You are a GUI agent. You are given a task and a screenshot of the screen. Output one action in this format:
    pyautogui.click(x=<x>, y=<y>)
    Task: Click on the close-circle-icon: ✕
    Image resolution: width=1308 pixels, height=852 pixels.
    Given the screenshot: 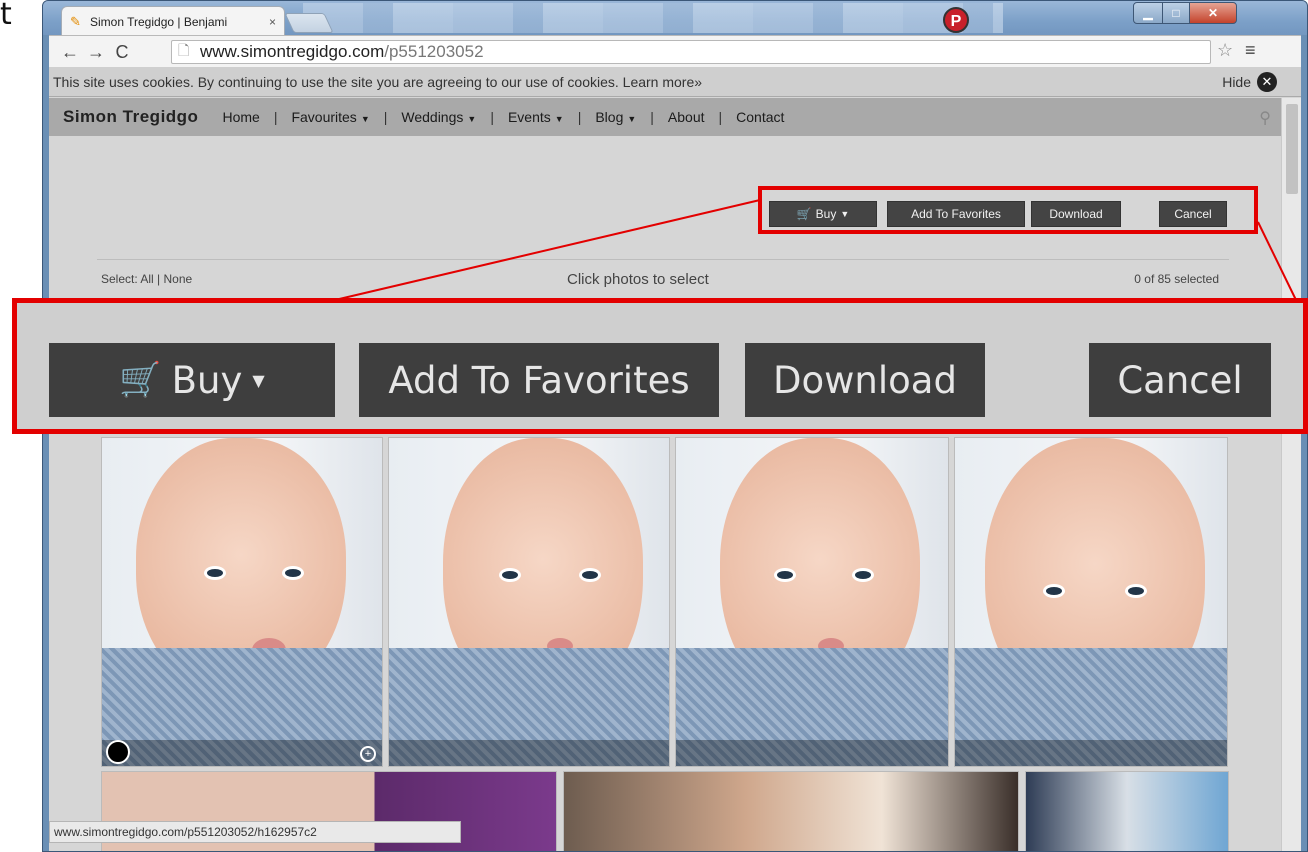 What is the action you would take?
    pyautogui.click(x=1267, y=82)
    